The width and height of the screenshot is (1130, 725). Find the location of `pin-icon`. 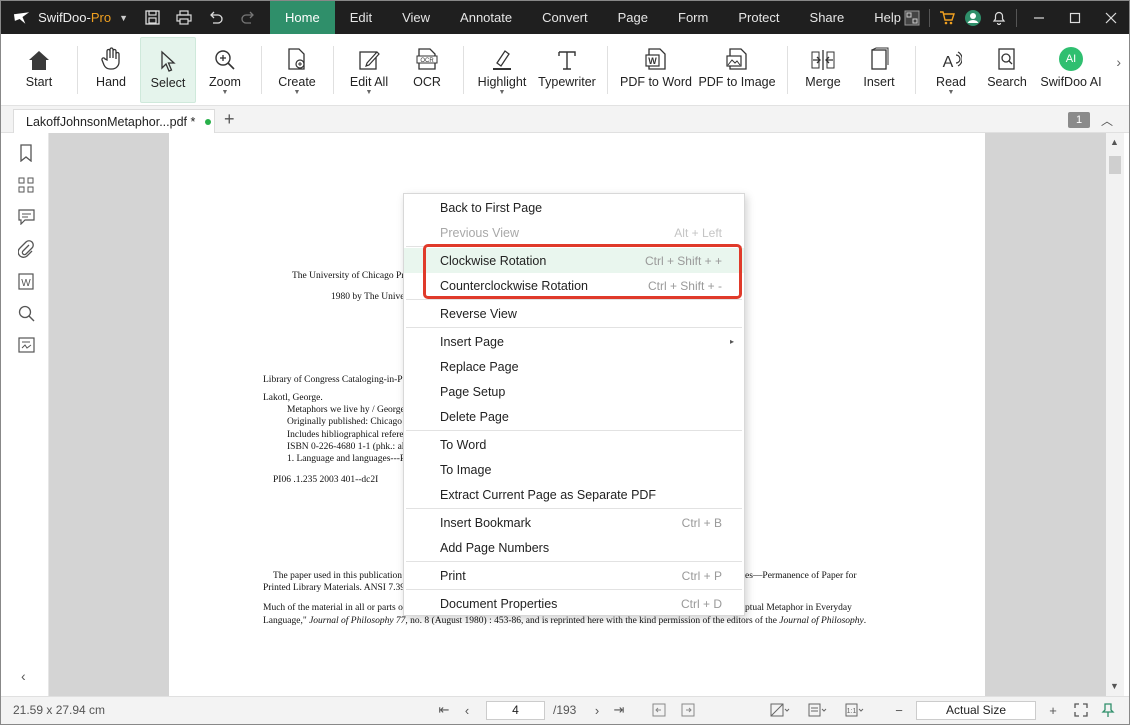

pin-icon is located at coordinates (1108, 710).